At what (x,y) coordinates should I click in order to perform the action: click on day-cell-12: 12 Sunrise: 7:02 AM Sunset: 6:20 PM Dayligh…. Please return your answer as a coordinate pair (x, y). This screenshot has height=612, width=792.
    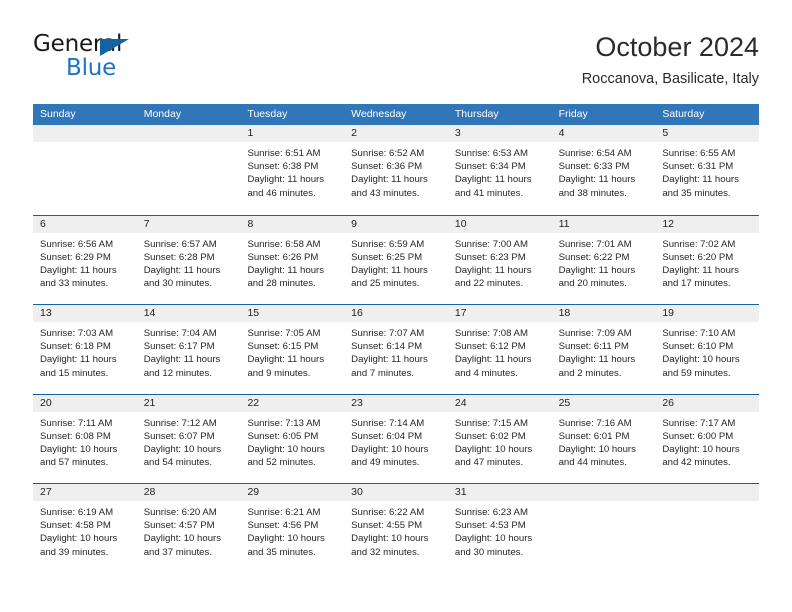
    Looking at the image, I should click on (707, 259).